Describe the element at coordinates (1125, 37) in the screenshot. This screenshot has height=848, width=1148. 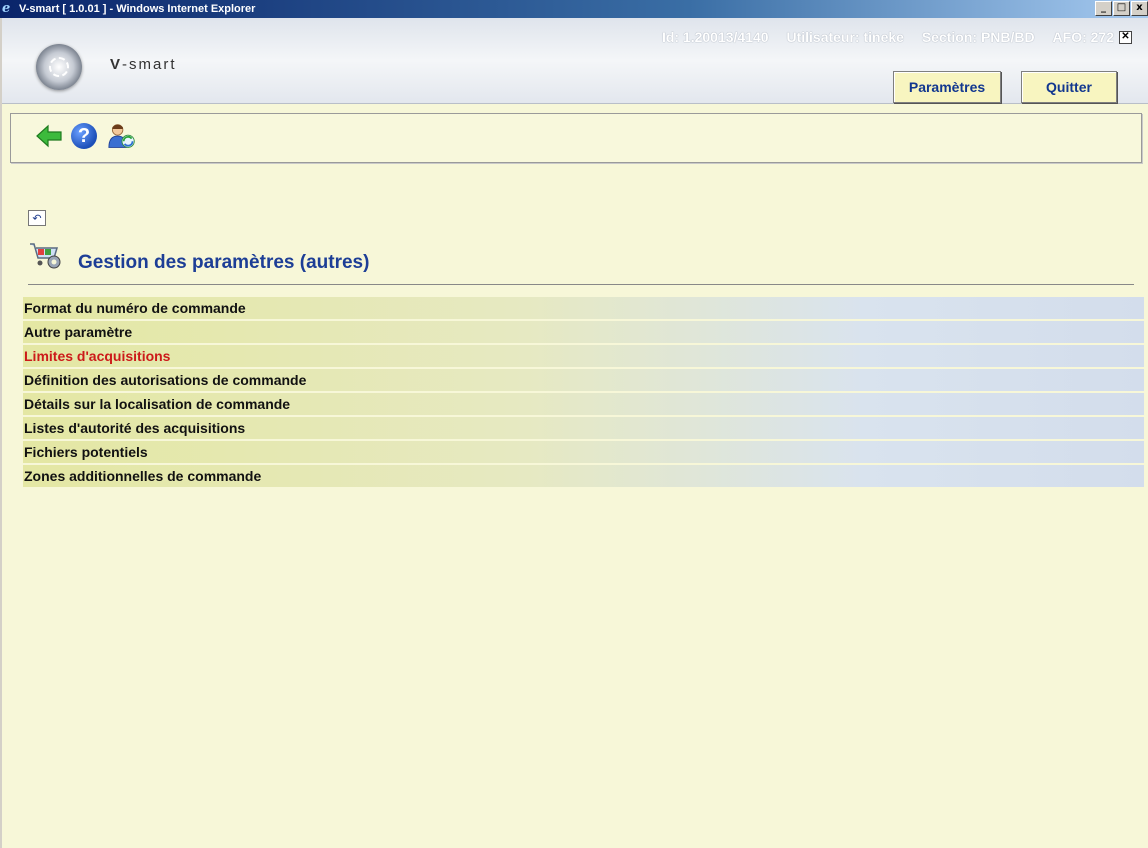
I see `session-close-icon: ✕` at that location.